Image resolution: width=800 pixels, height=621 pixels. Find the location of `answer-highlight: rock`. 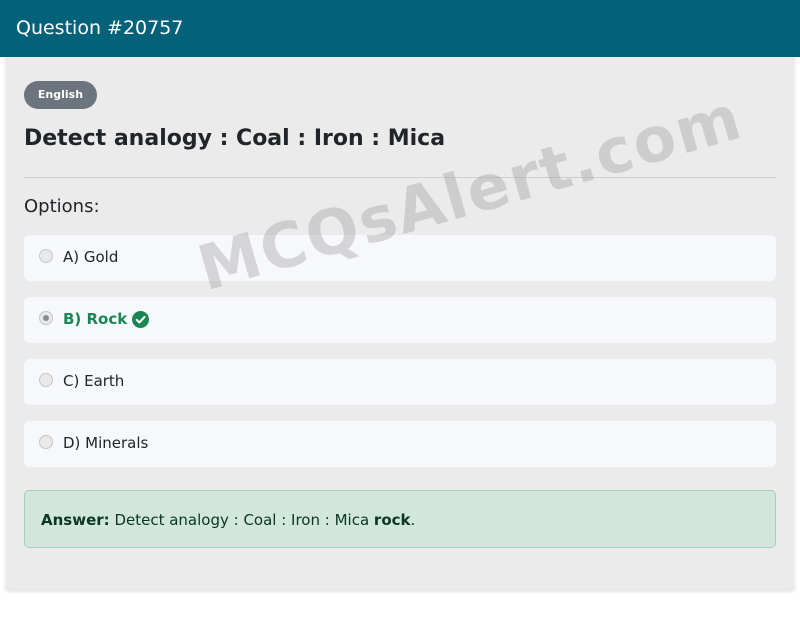

answer-highlight: rock is located at coordinates (392, 520).